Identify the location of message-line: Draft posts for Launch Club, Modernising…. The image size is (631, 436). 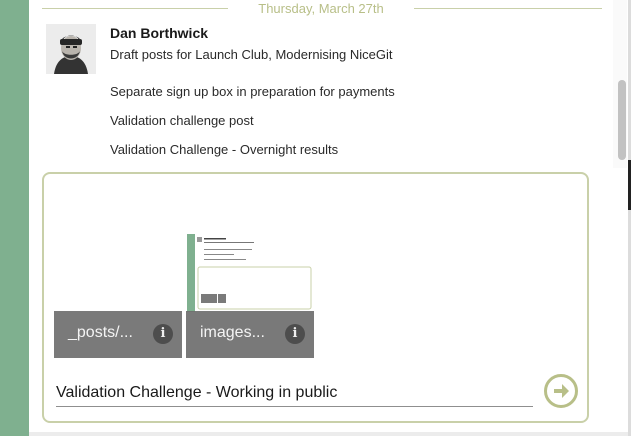
(251, 54).